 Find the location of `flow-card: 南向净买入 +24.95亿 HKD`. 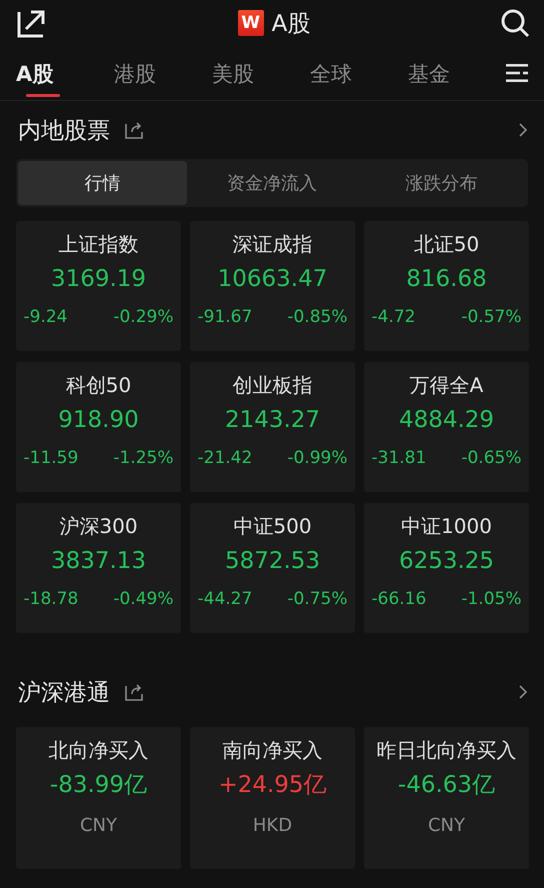

flow-card: 南向净买入 +24.95亿 HKD is located at coordinates (272, 798).